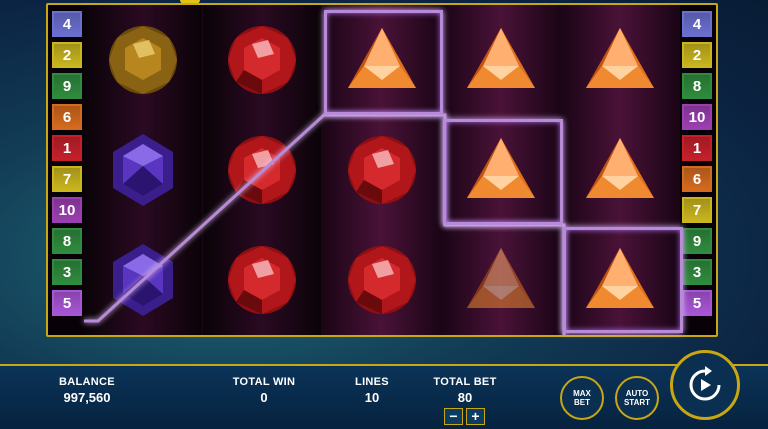 Image resolution: width=768 pixels, height=429 pixels. I want to click on payline-right-4: 4, so click(697, 24).